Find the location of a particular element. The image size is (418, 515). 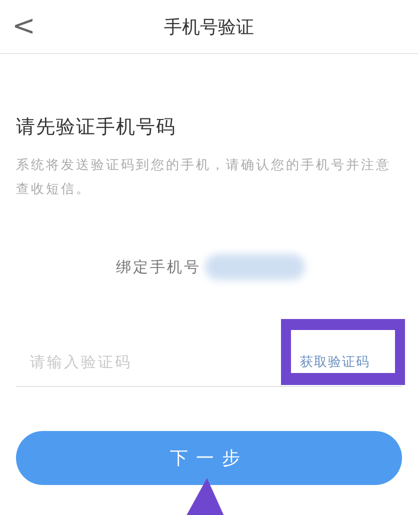

description: 系统将发送验证码到您的手机，请确认您的手机号并注意查收短信。 is located at coordinates (204, 178).